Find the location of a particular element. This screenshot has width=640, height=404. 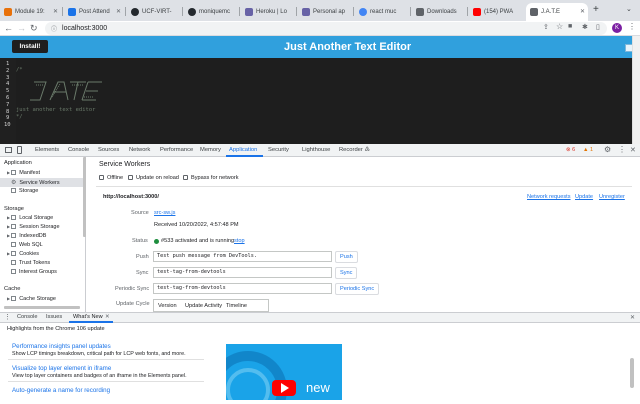

bookmark-star-icon: ☆ is located at coordinates (559, 26).